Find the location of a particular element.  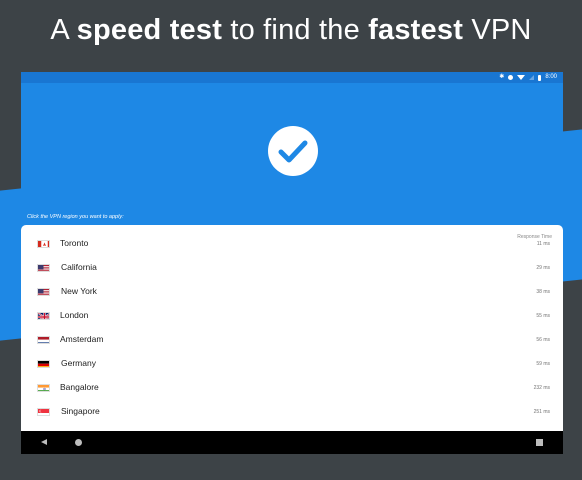

region-name: Germany is located at coordinates (78, 363).